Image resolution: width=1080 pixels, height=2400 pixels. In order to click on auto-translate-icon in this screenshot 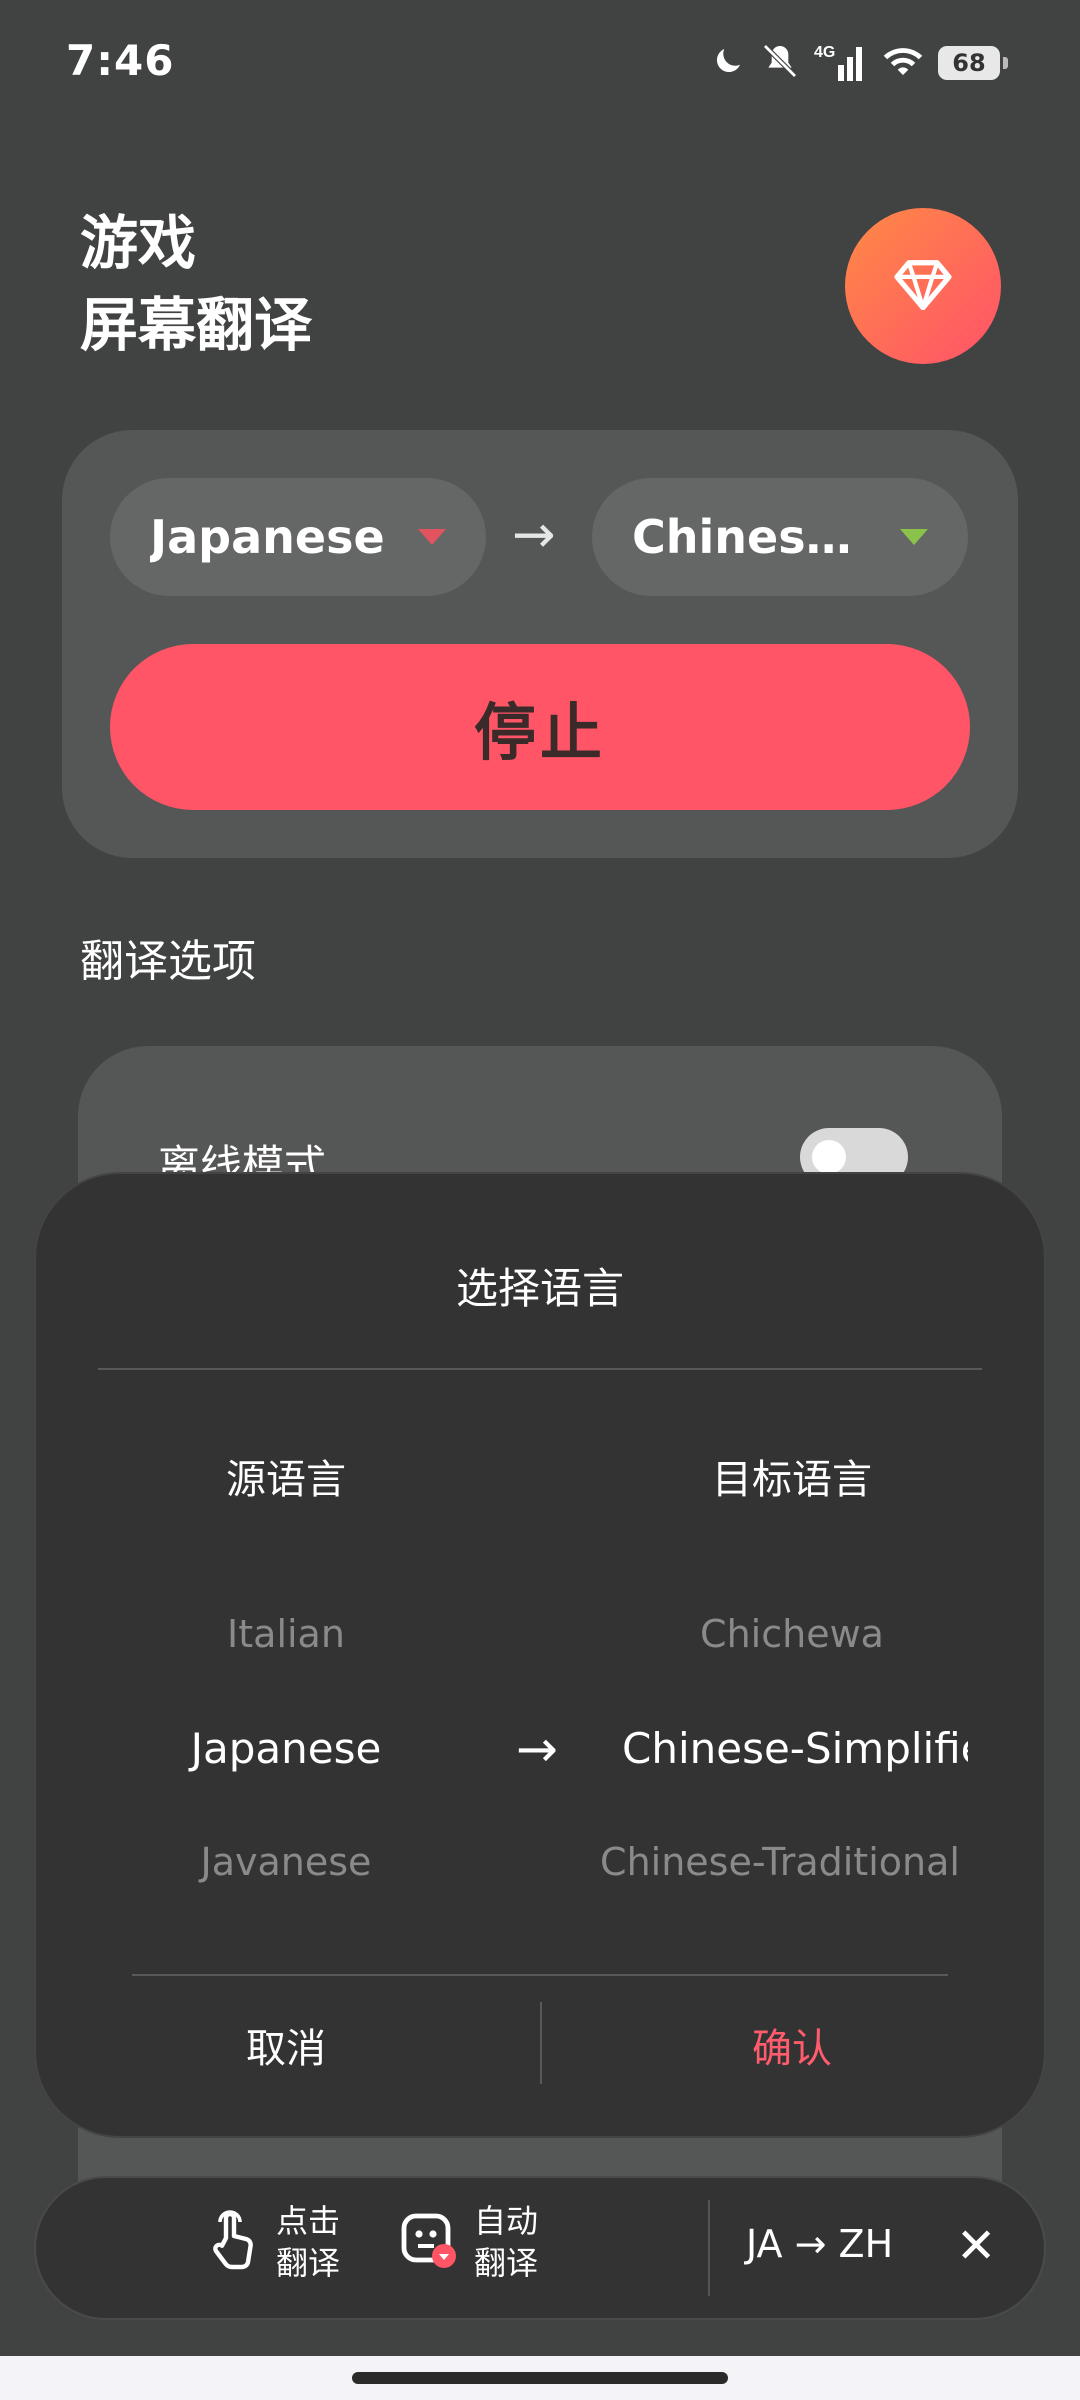, I will do `click(429, 2242)`.